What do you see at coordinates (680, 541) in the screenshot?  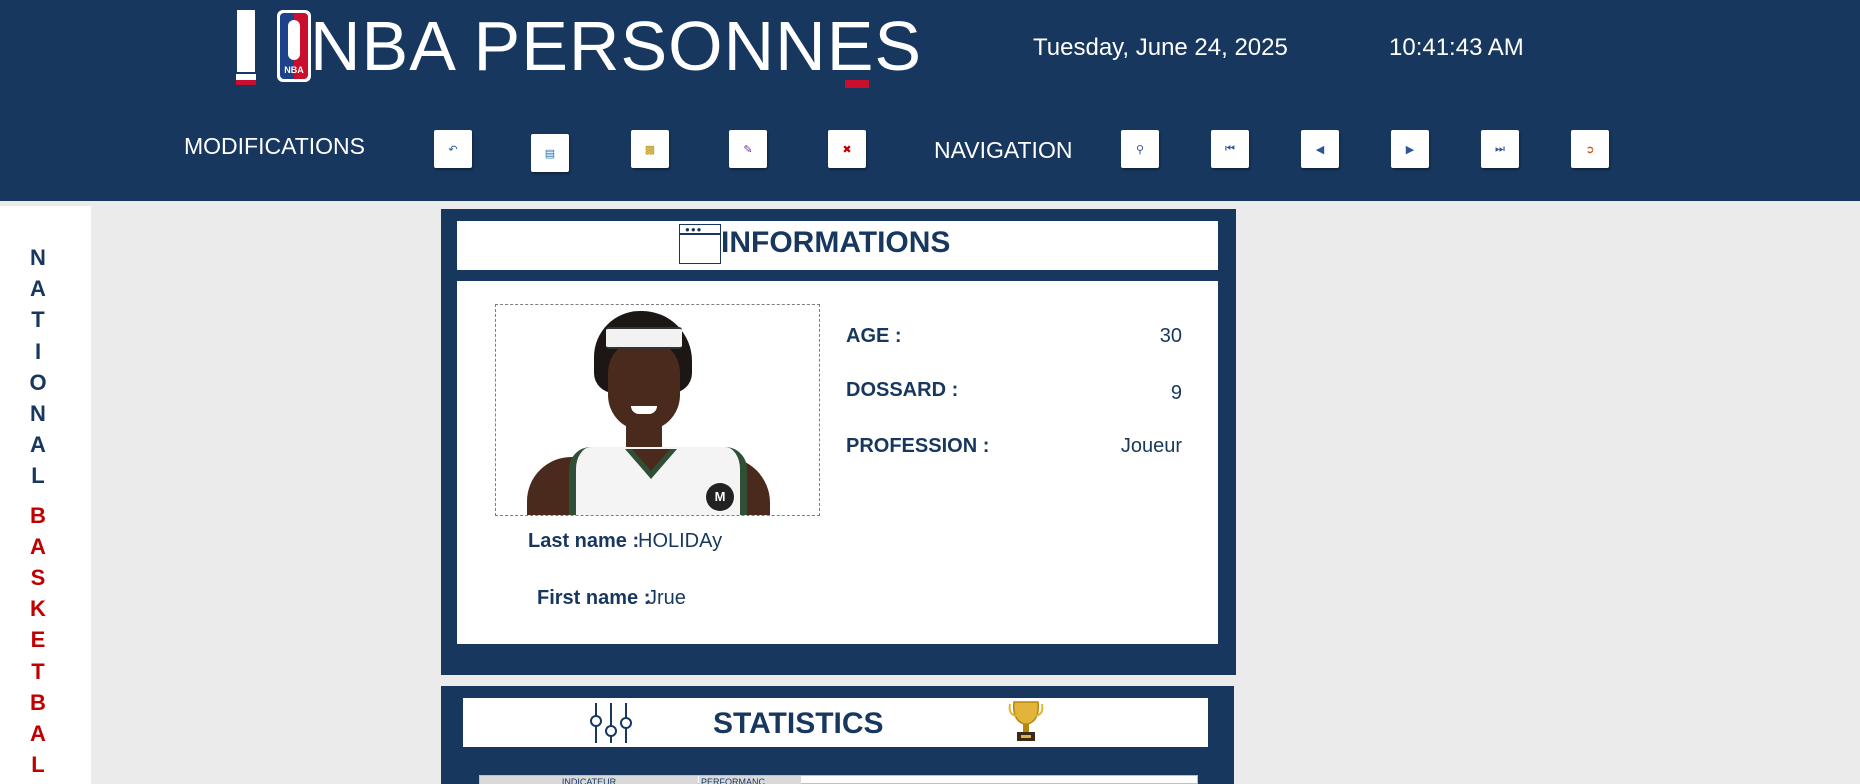 I see `lastname-value: HOLIDAy` at bounding box center [680, 541].